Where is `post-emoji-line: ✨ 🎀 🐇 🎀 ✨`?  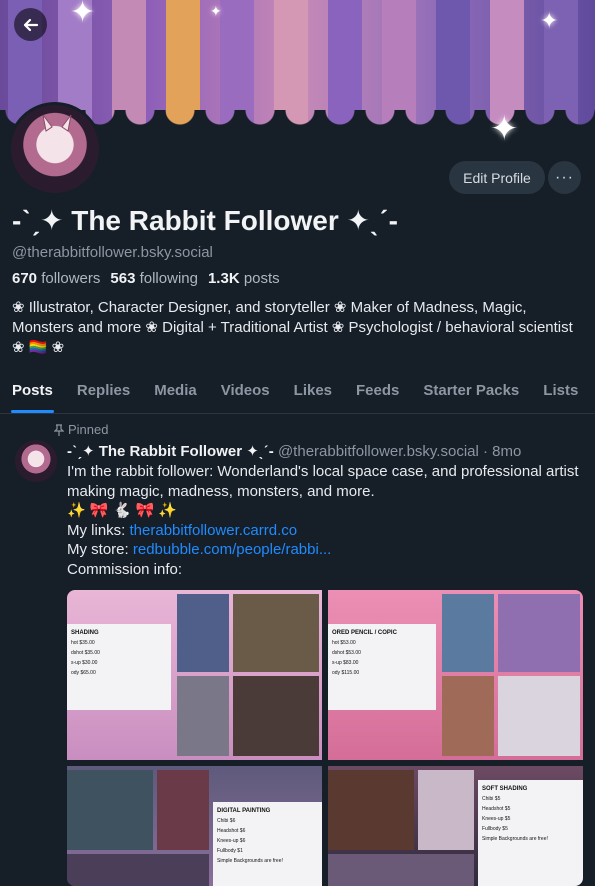
post-emoji-line: ✨ 🎀 🐇 🎀 ✨ is located at coordinates (122, 510).